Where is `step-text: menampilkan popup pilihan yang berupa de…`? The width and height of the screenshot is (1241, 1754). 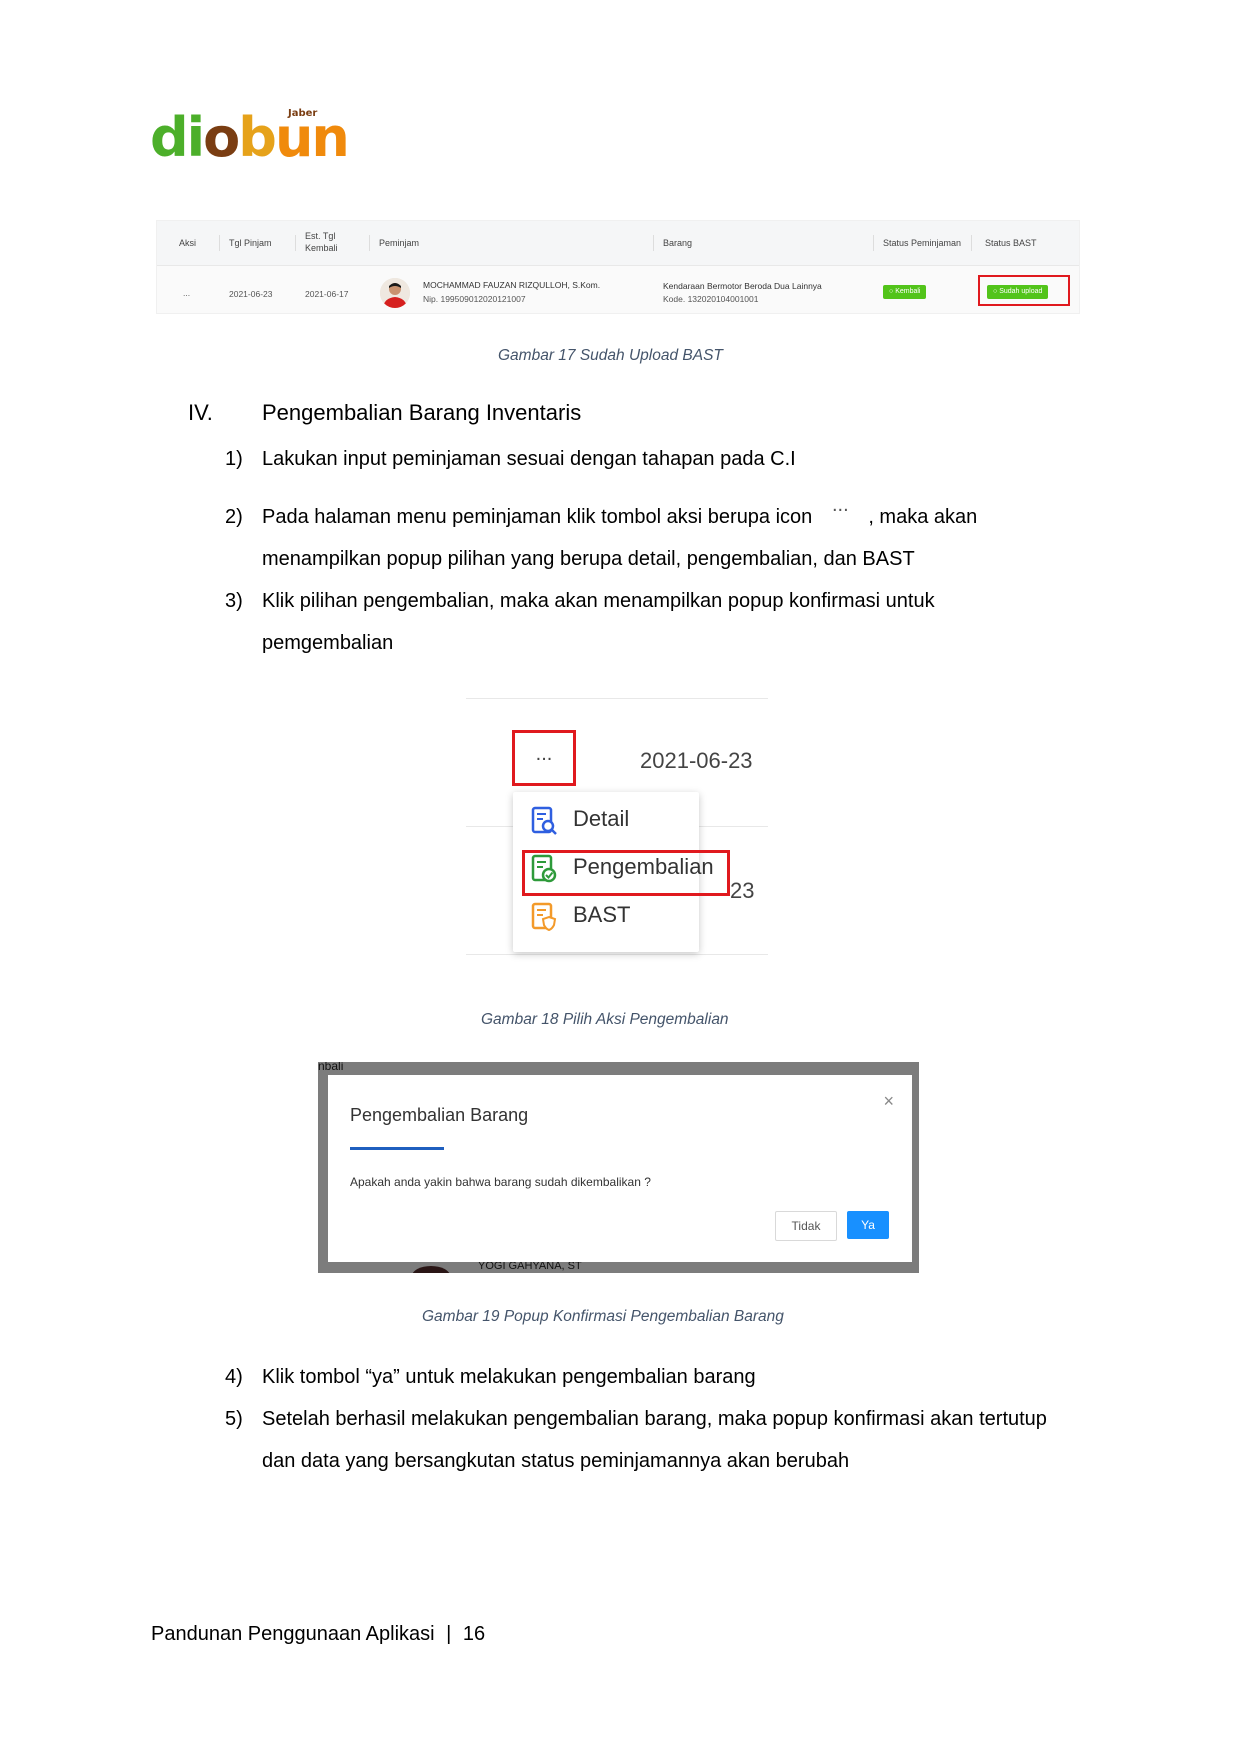
step-text: menampilkan popup pilihan yang berupa de… is located at coordinates (588, 559).